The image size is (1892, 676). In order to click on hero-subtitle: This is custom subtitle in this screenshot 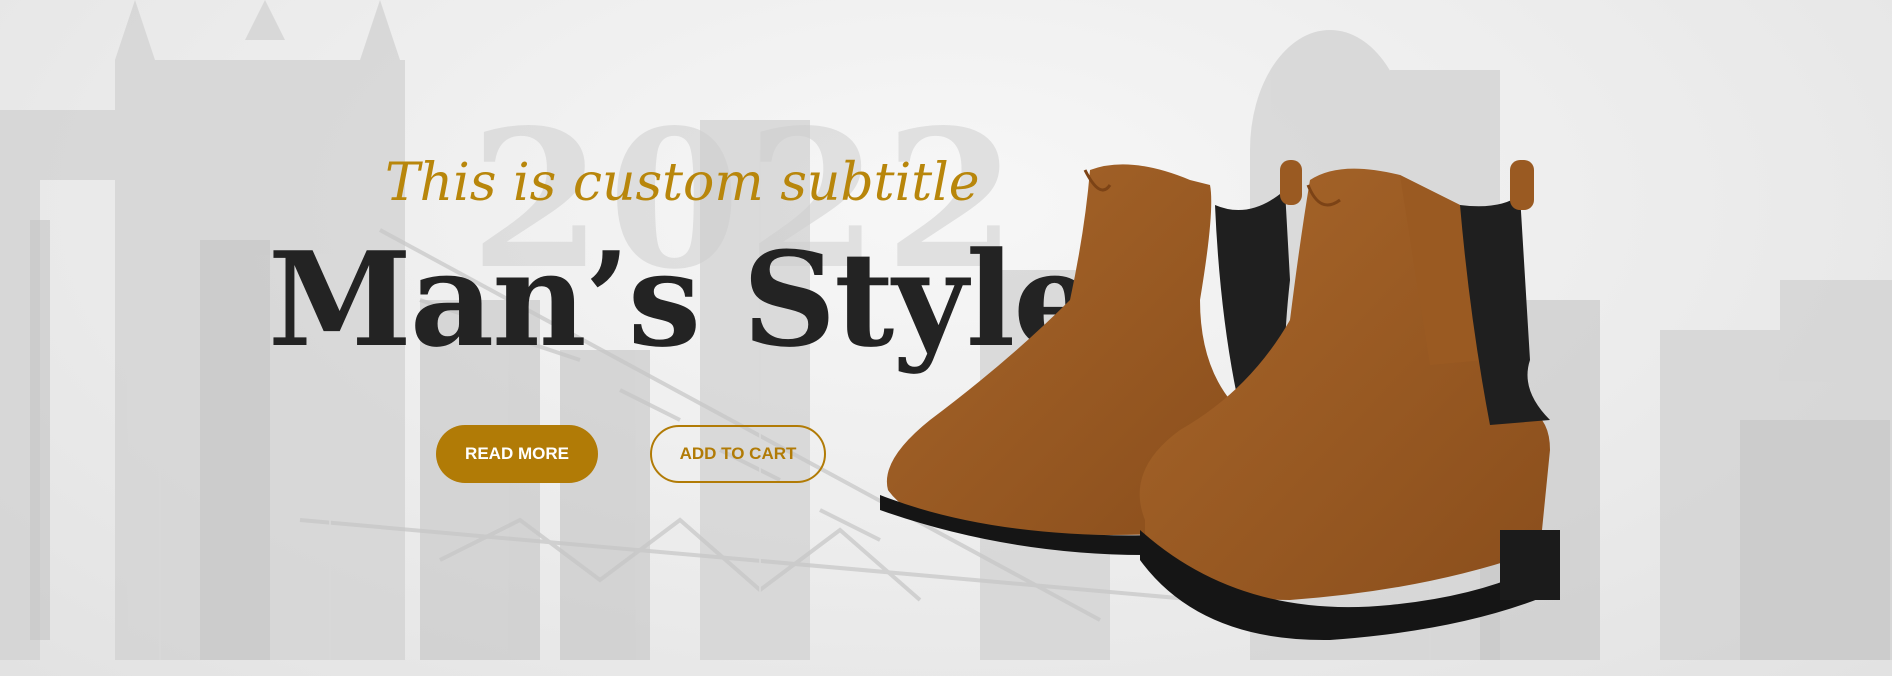, I will do `click(682, 183)`.